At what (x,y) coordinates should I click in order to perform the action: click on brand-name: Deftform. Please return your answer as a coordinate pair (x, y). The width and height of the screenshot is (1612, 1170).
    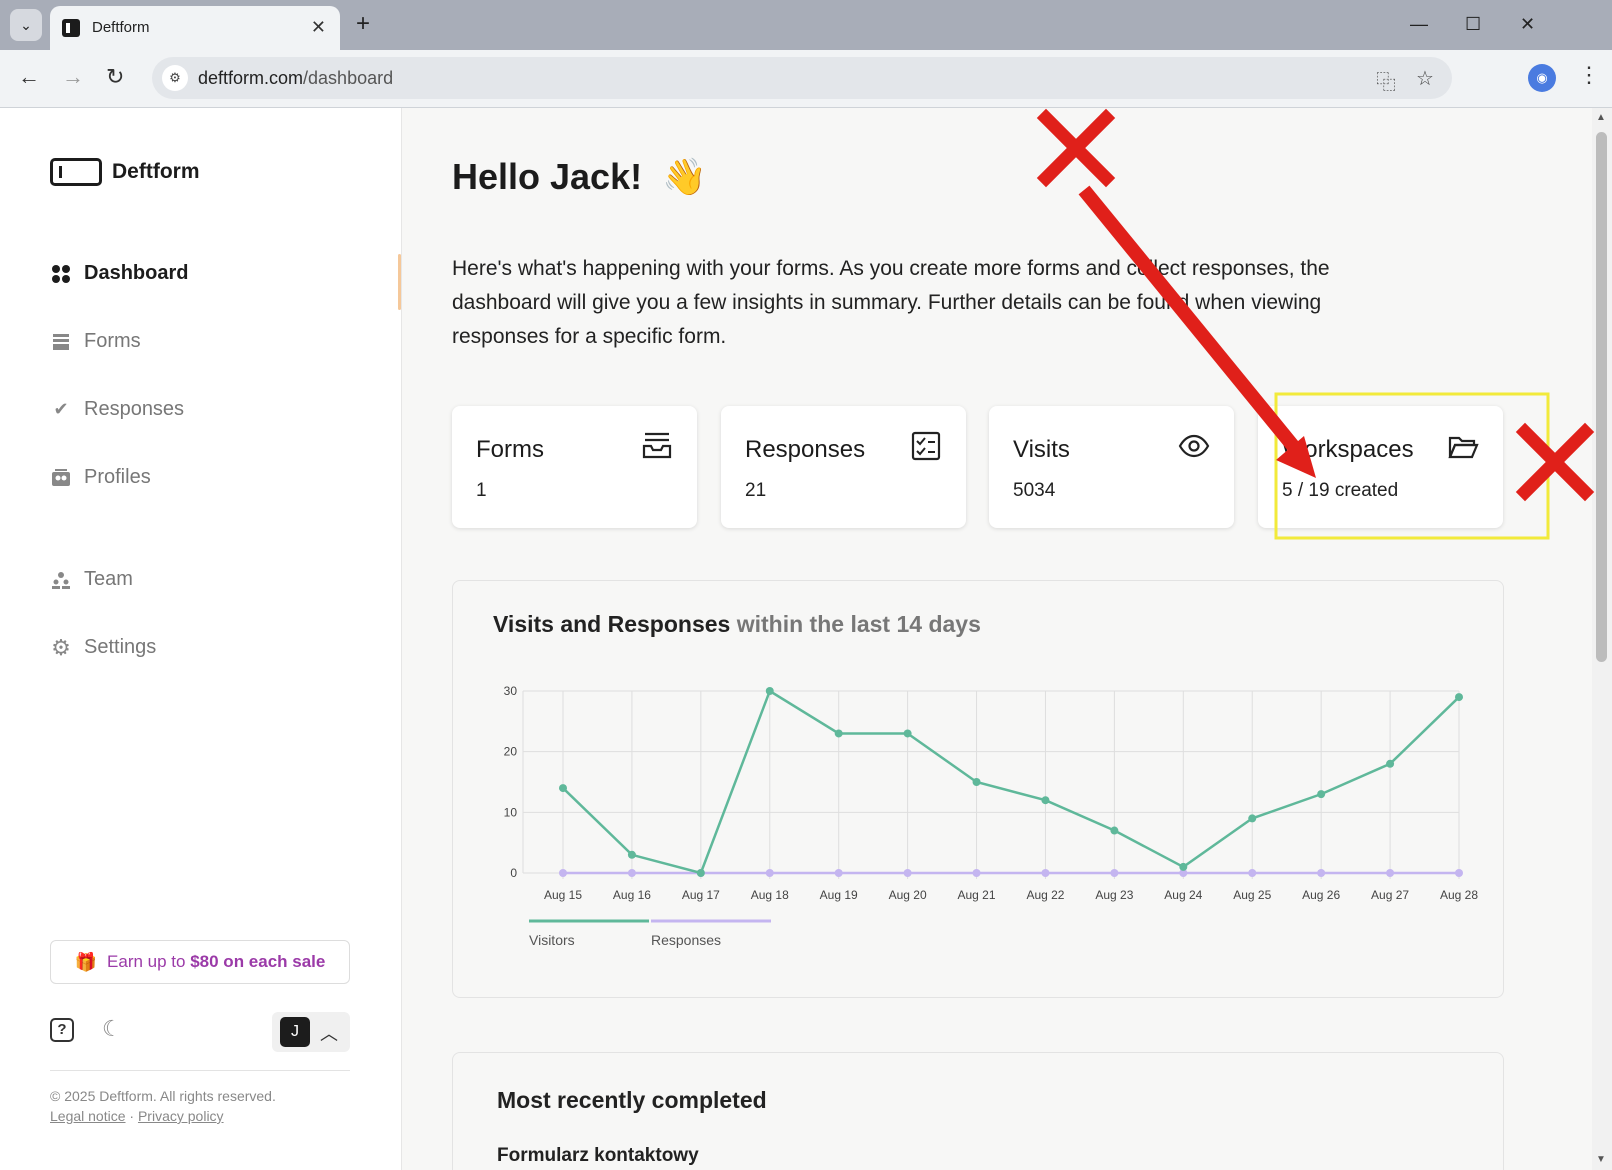
    Looking at the image, I should click on (156, 171).